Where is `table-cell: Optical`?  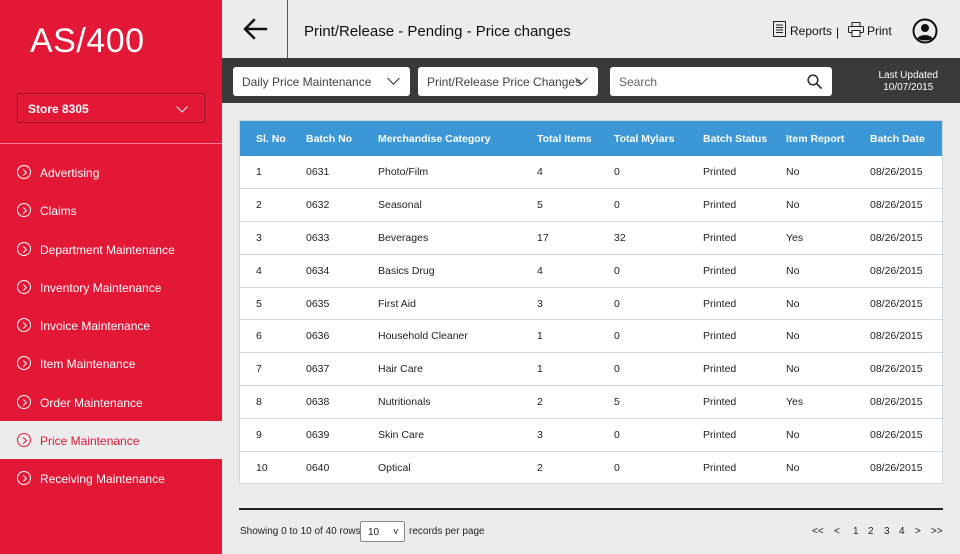
table-cell: Optical is located at coordinates (394, 467).